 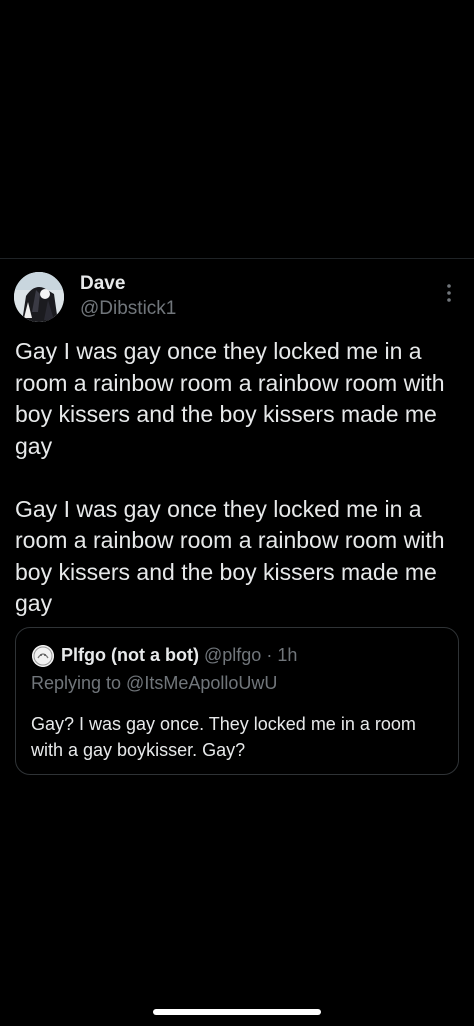 I want to click on quote-avatar, so click(x=43, y=656).